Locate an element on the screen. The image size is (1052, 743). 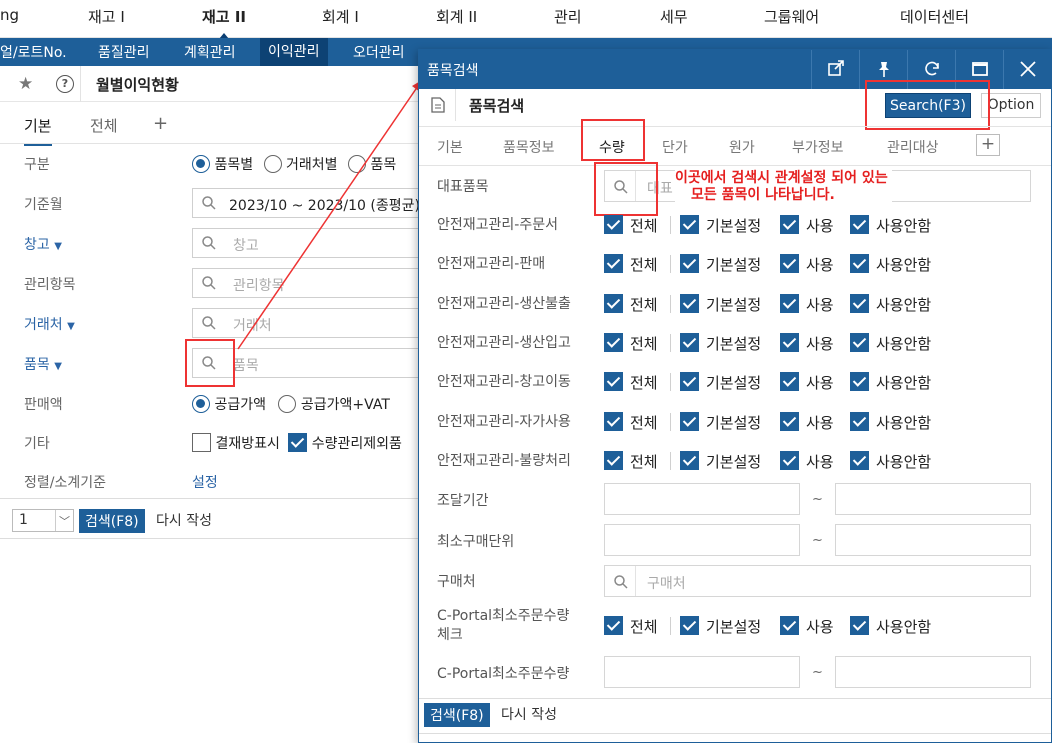
close-icon is located at coordinates (1028, 69).